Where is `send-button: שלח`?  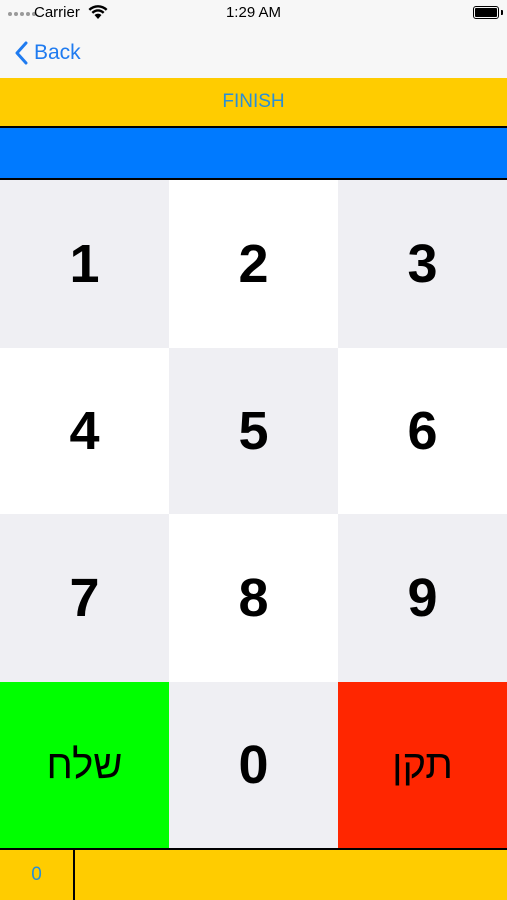
send-button: שלח is located at coordinates (84, 765).